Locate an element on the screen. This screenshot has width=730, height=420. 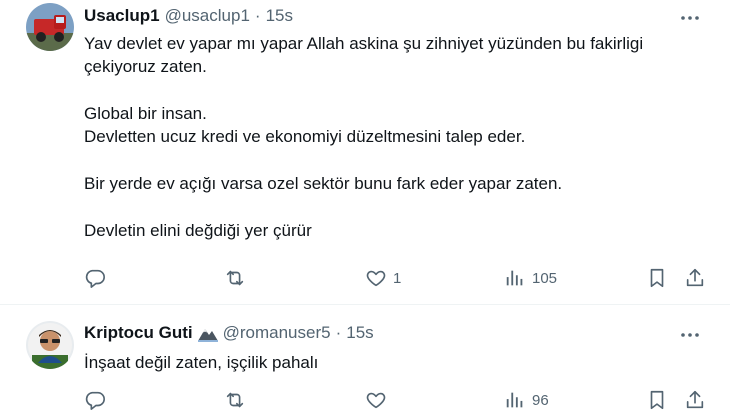
like-button is located at coordinates (376, 400).